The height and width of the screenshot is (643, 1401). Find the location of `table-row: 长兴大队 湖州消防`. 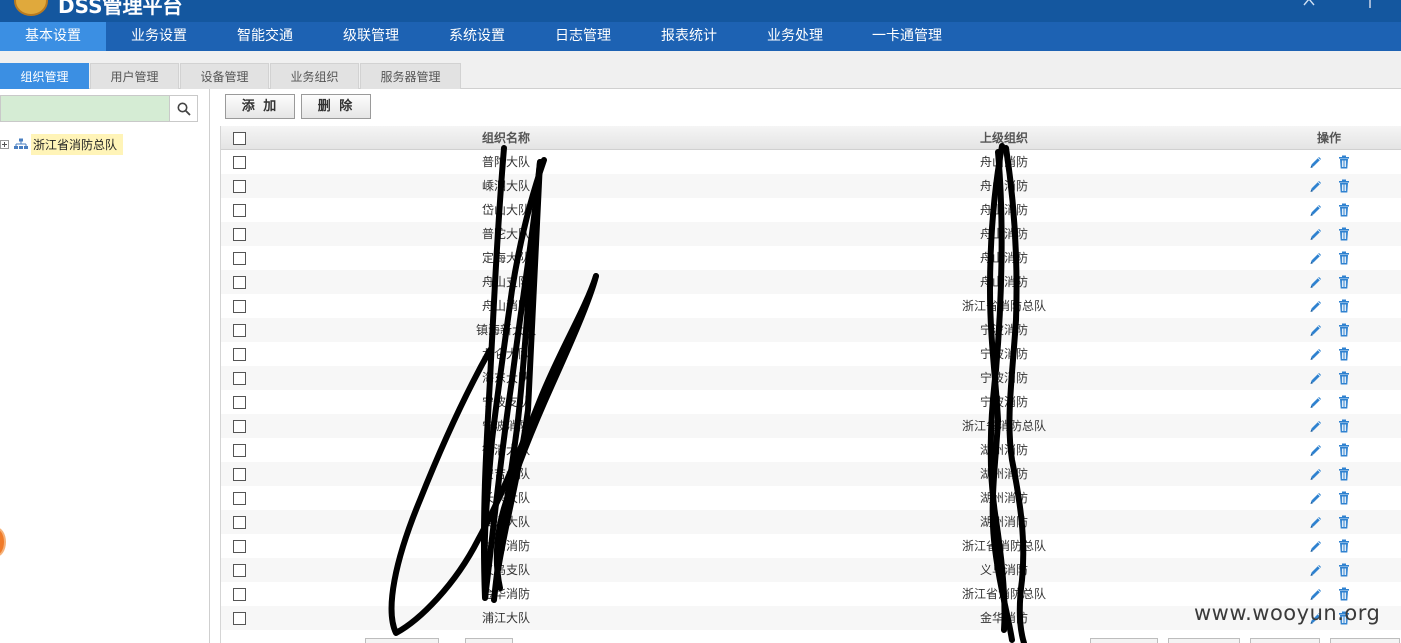

table-row: 长兴大队 湖州消防 is located at coordinates (811, 498).